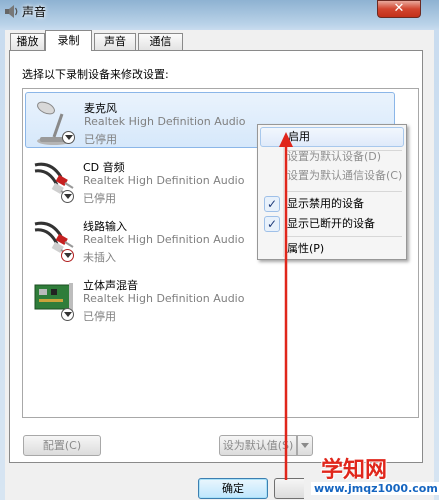  I want to click on watermark-logo: 学知网, so click(354, 470).